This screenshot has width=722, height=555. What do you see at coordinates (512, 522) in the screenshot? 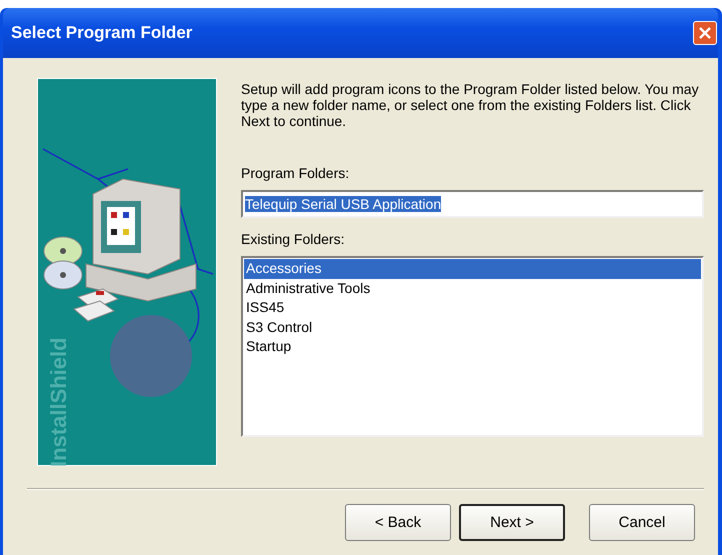
I see `wizard-button: Next >` at bounding box center [512, 522].